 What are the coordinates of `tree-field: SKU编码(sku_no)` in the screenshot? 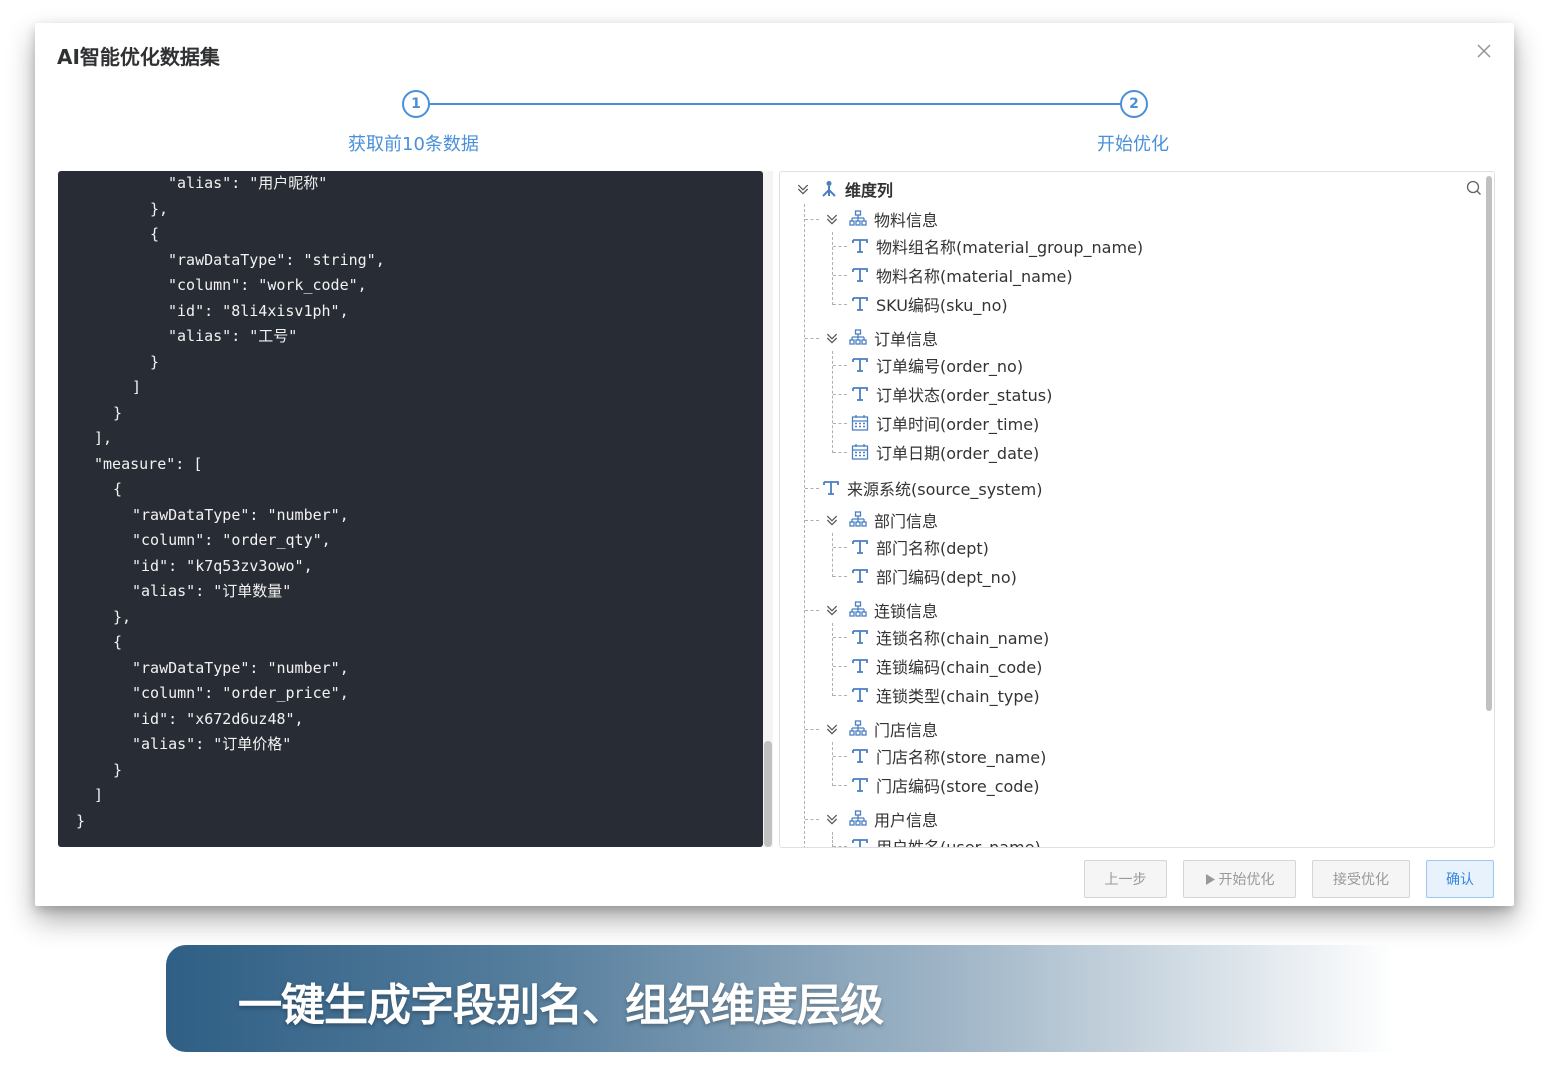 It's located at (929, 304).